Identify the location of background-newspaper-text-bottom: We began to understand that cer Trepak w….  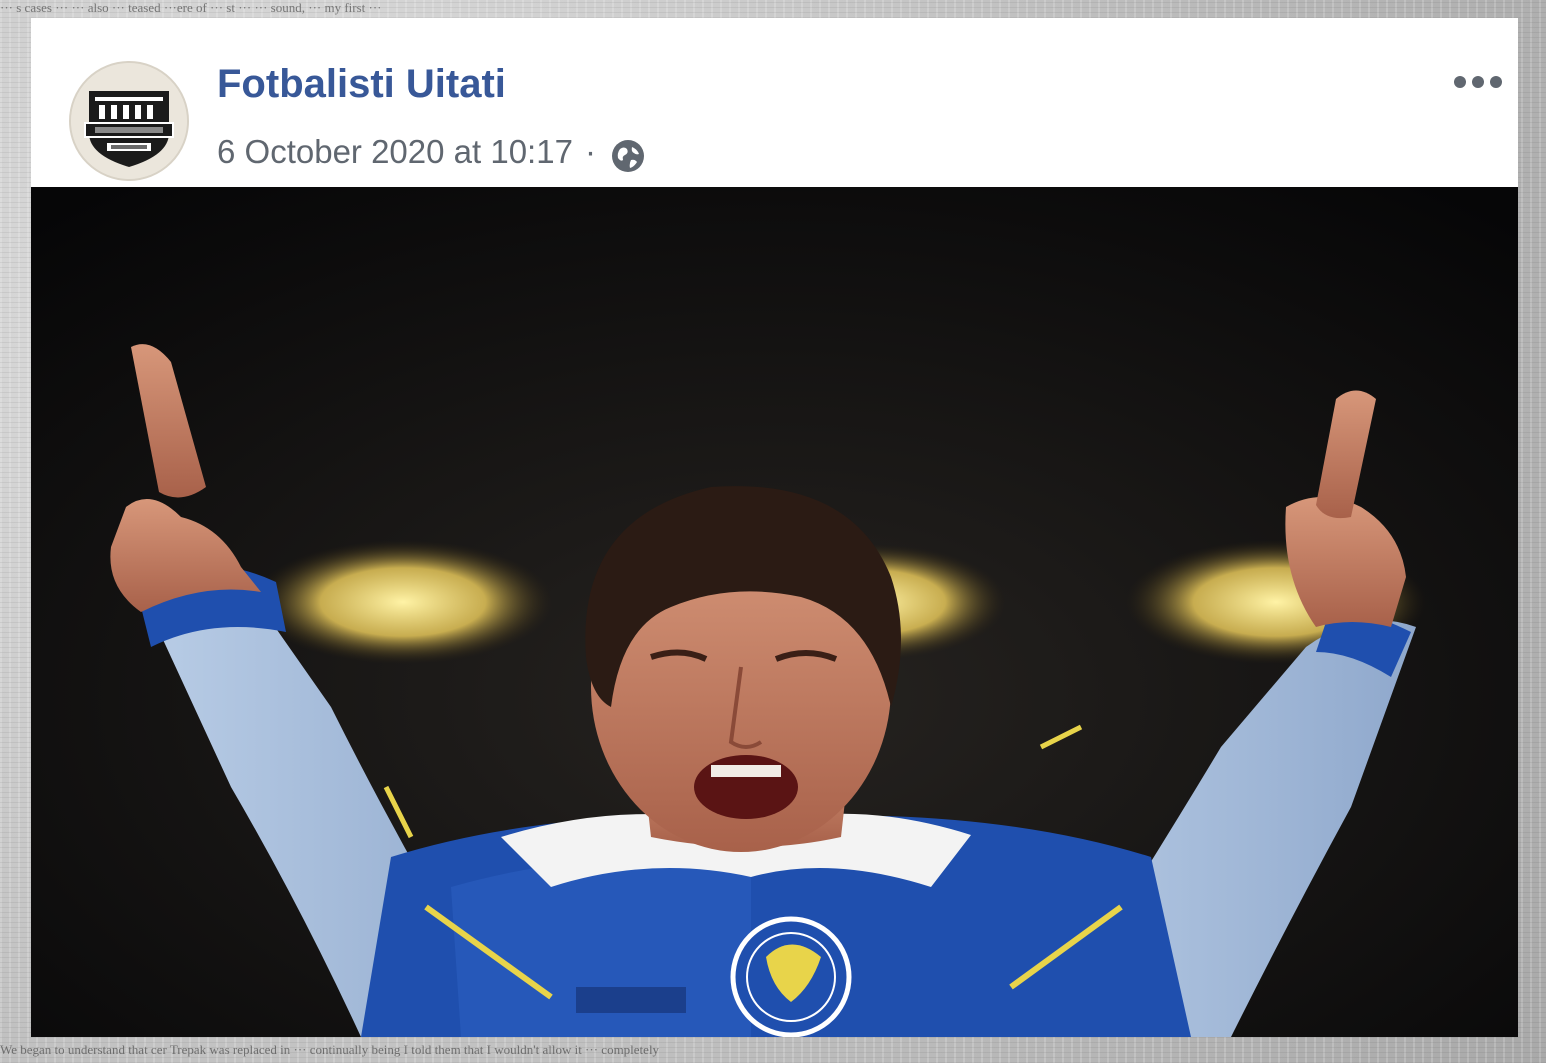
(330, 1049).